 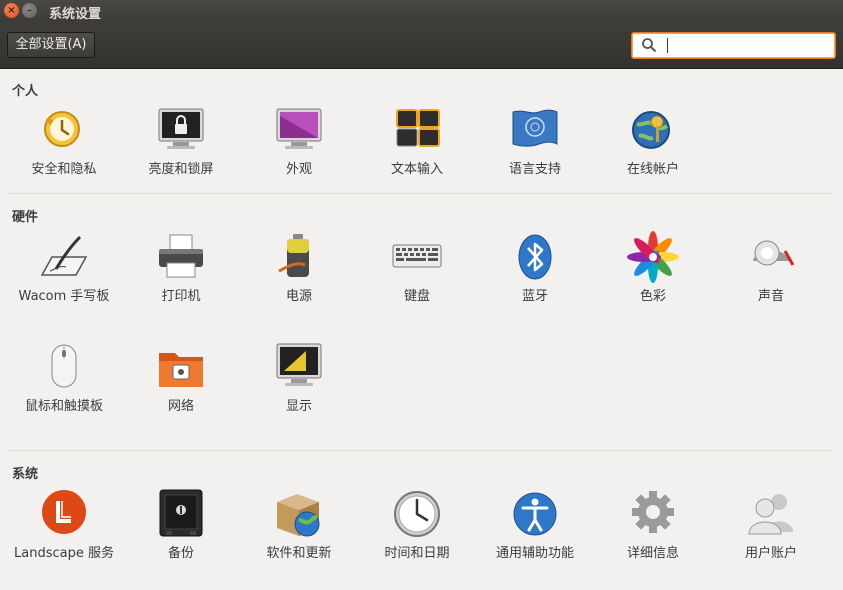 What do you see at coordinates (421, 11) in the screenshot?
I see `window-titlebar: × – 系统设置` at bounding box center [421, 11].